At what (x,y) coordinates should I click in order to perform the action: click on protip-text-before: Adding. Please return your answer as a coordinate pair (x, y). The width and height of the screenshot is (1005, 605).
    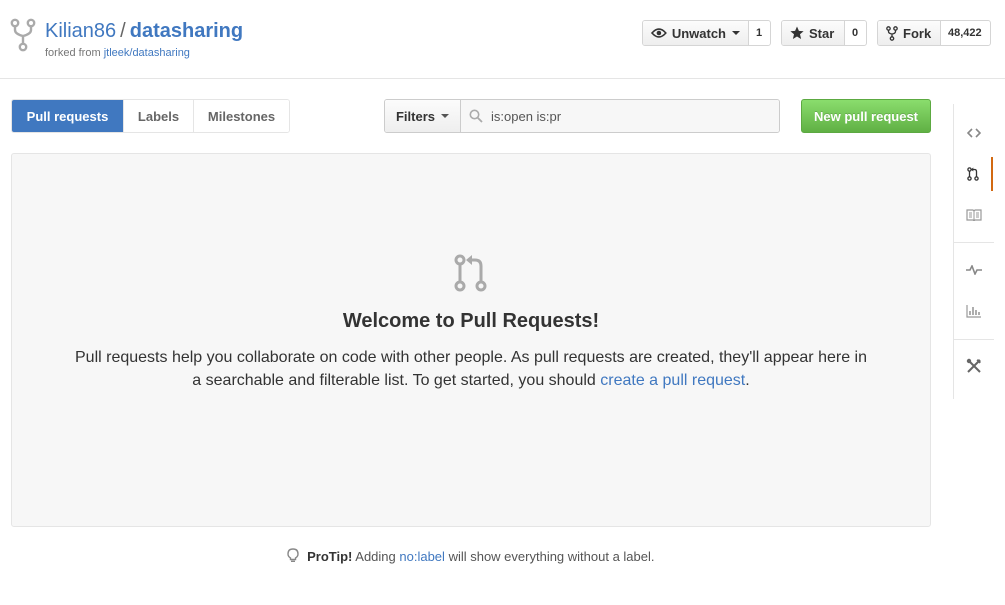
    Looking at the image, I should click on (375, 556).